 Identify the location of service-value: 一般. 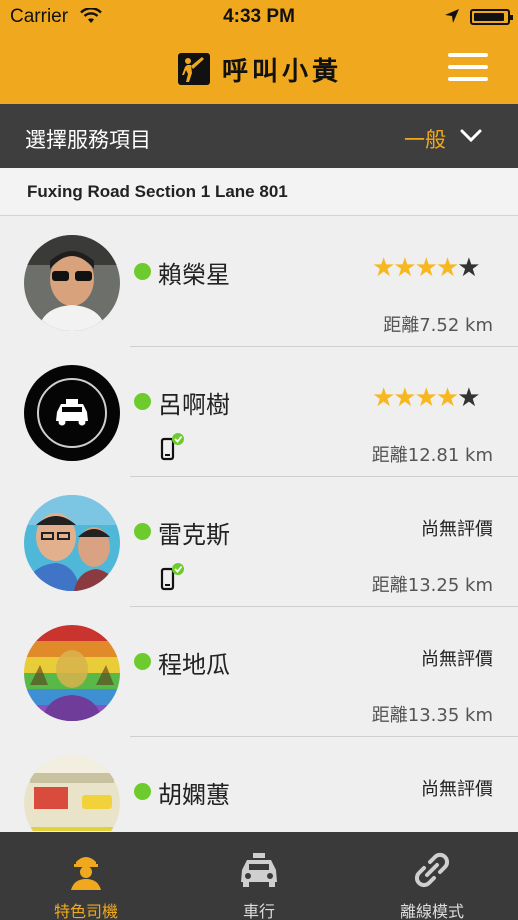
(425, 139).